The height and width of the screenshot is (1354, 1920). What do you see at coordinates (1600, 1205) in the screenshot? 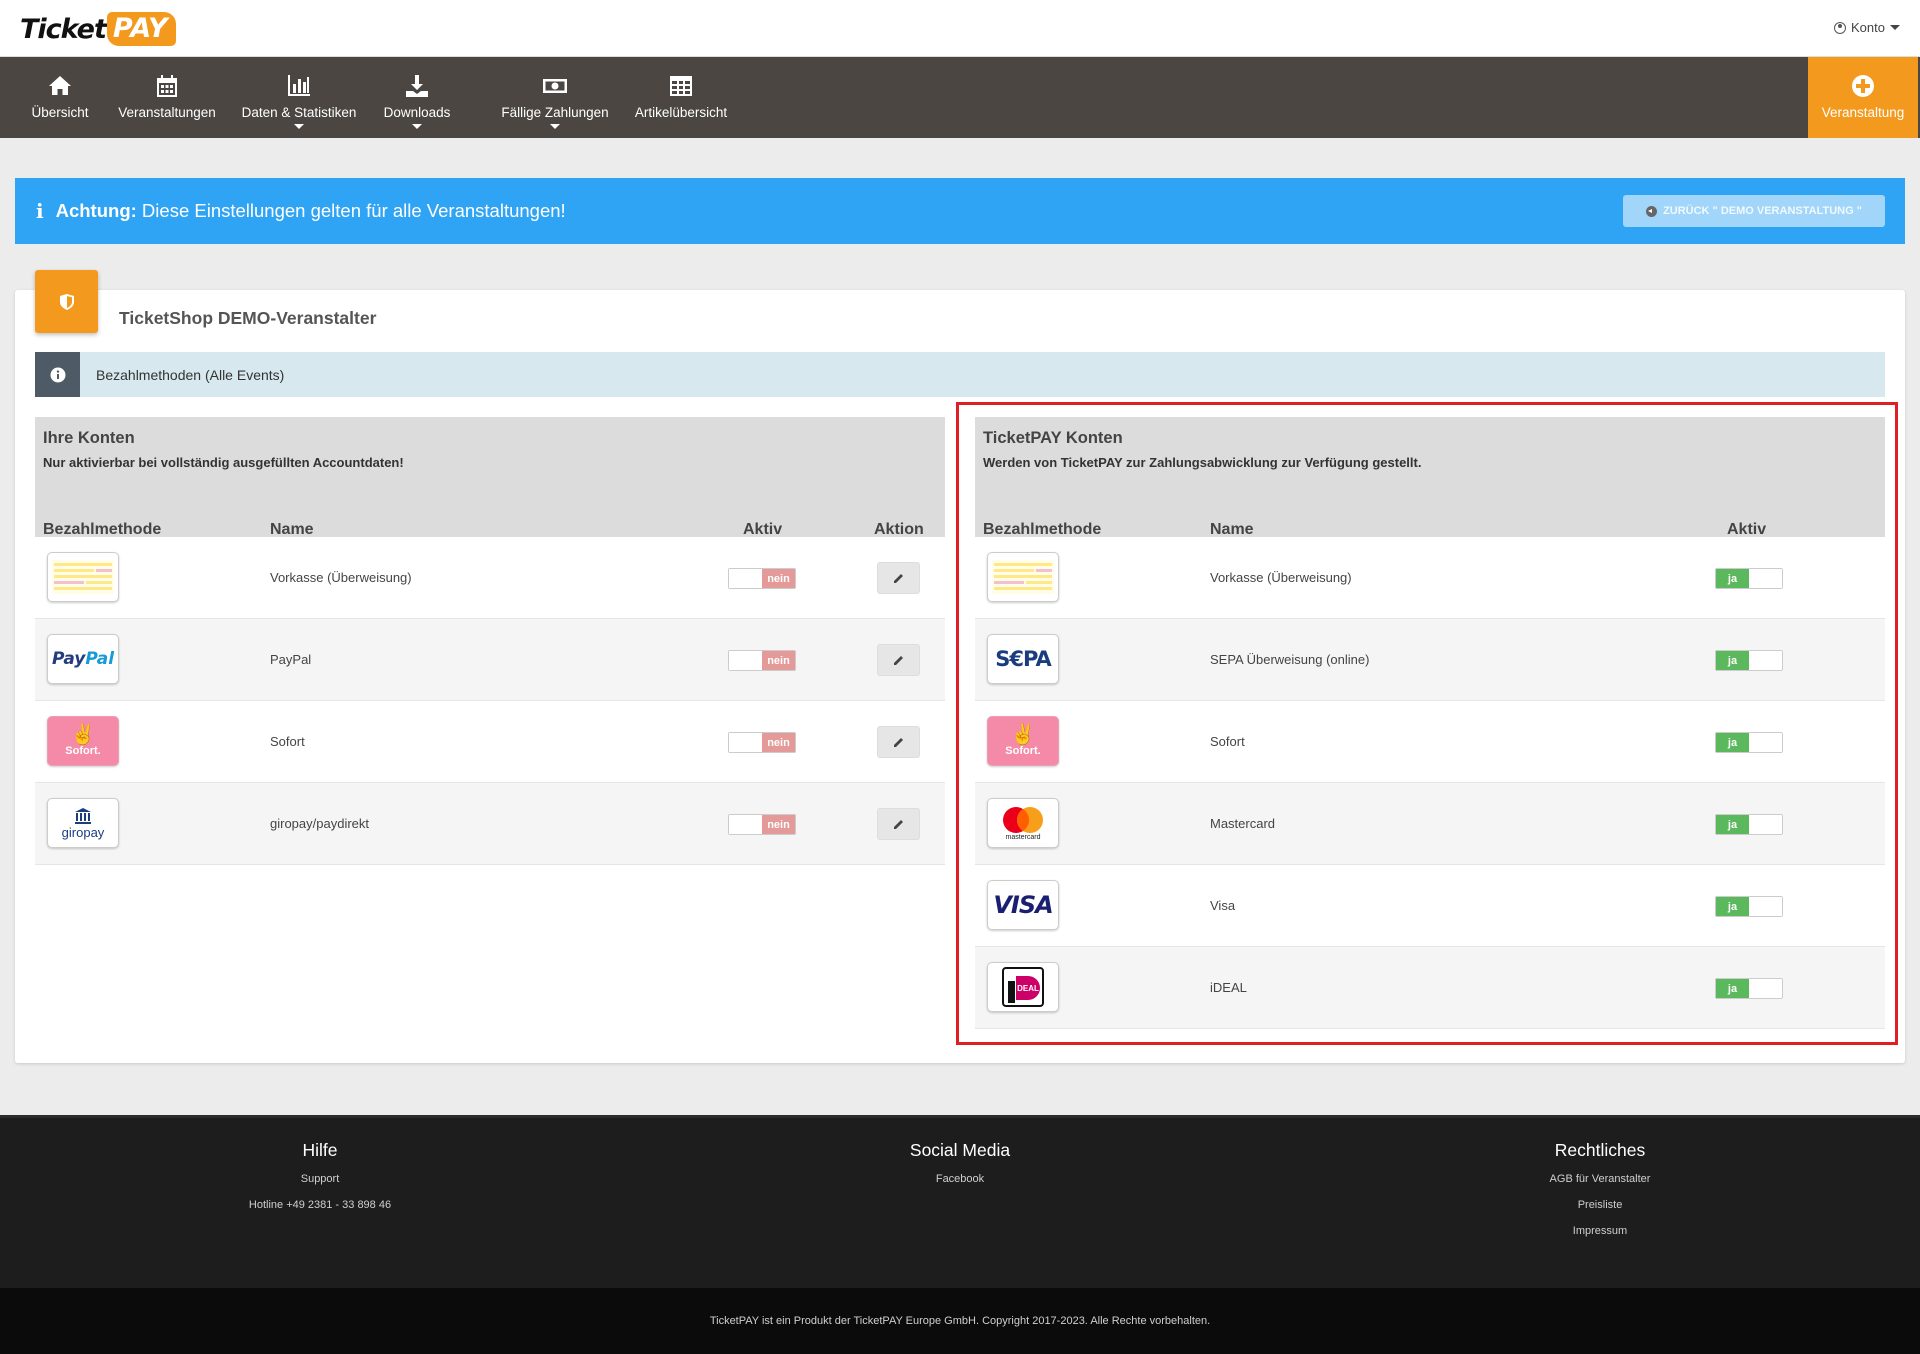
I see `footer-link-pricelist: Preisliste` at bounding box center [1600, 1205].